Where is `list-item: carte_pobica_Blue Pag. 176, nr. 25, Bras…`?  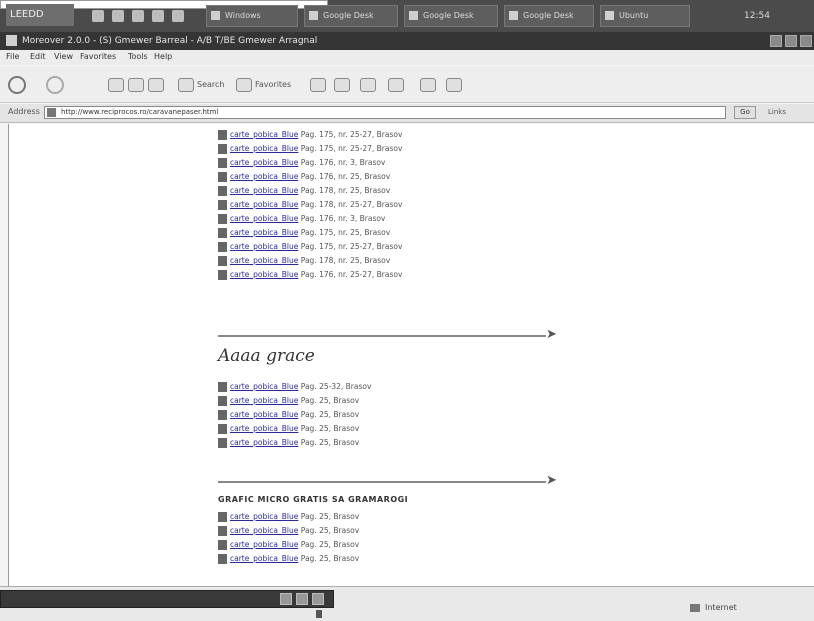
list-item: carte_pobica_Blue Pag. 176, nr. 25, Bras… is located at coordinates (418, 177).